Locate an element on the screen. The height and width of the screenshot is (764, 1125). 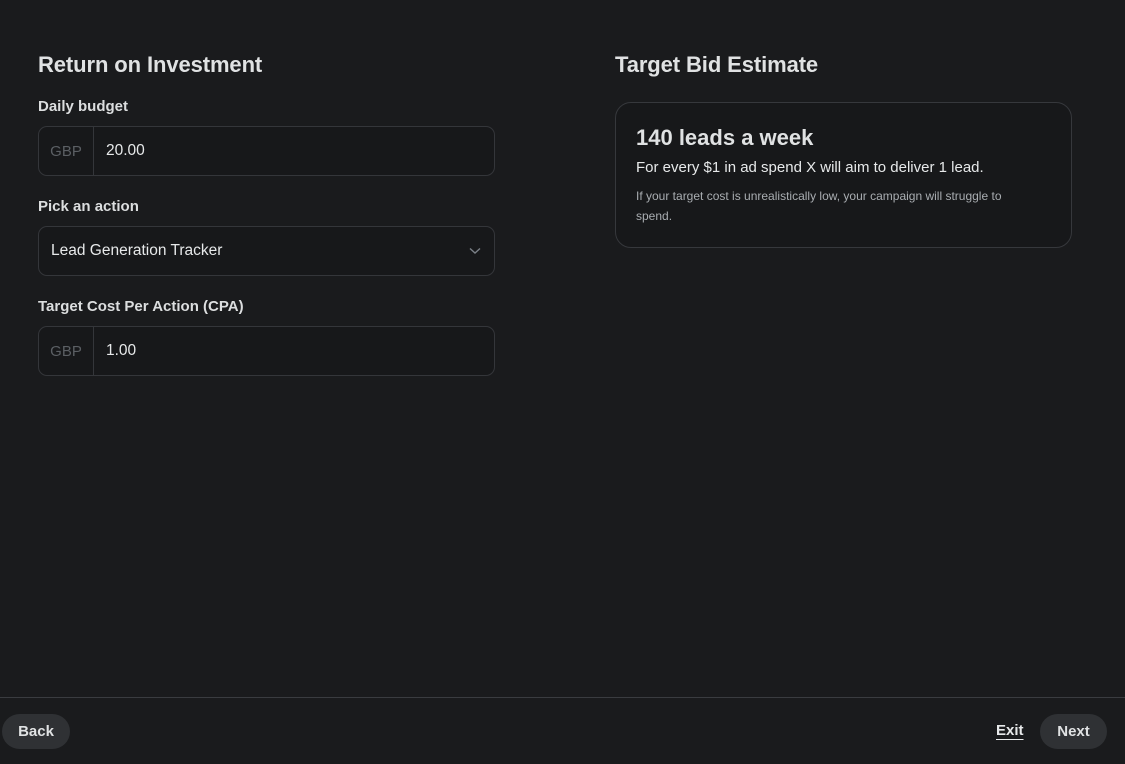
target-cpa-currency: GBP is located at coordinates (66, 351).